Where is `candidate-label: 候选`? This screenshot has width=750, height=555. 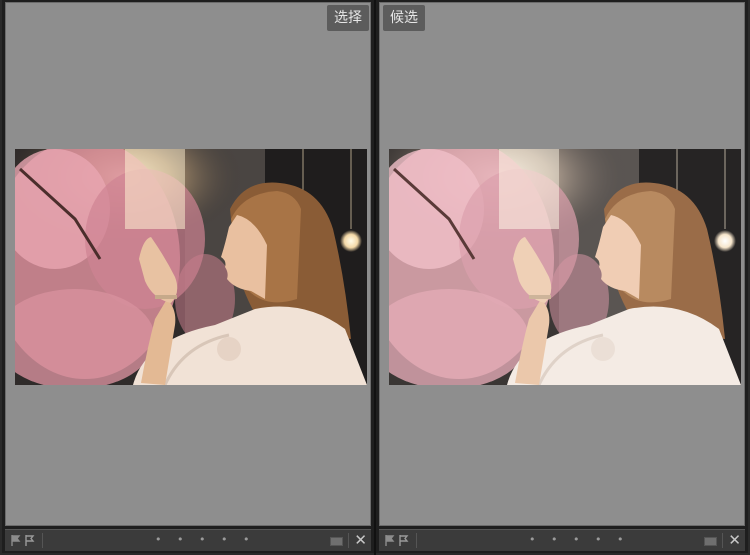
candidate-label: 候选 is located at coordinates (404, 18).